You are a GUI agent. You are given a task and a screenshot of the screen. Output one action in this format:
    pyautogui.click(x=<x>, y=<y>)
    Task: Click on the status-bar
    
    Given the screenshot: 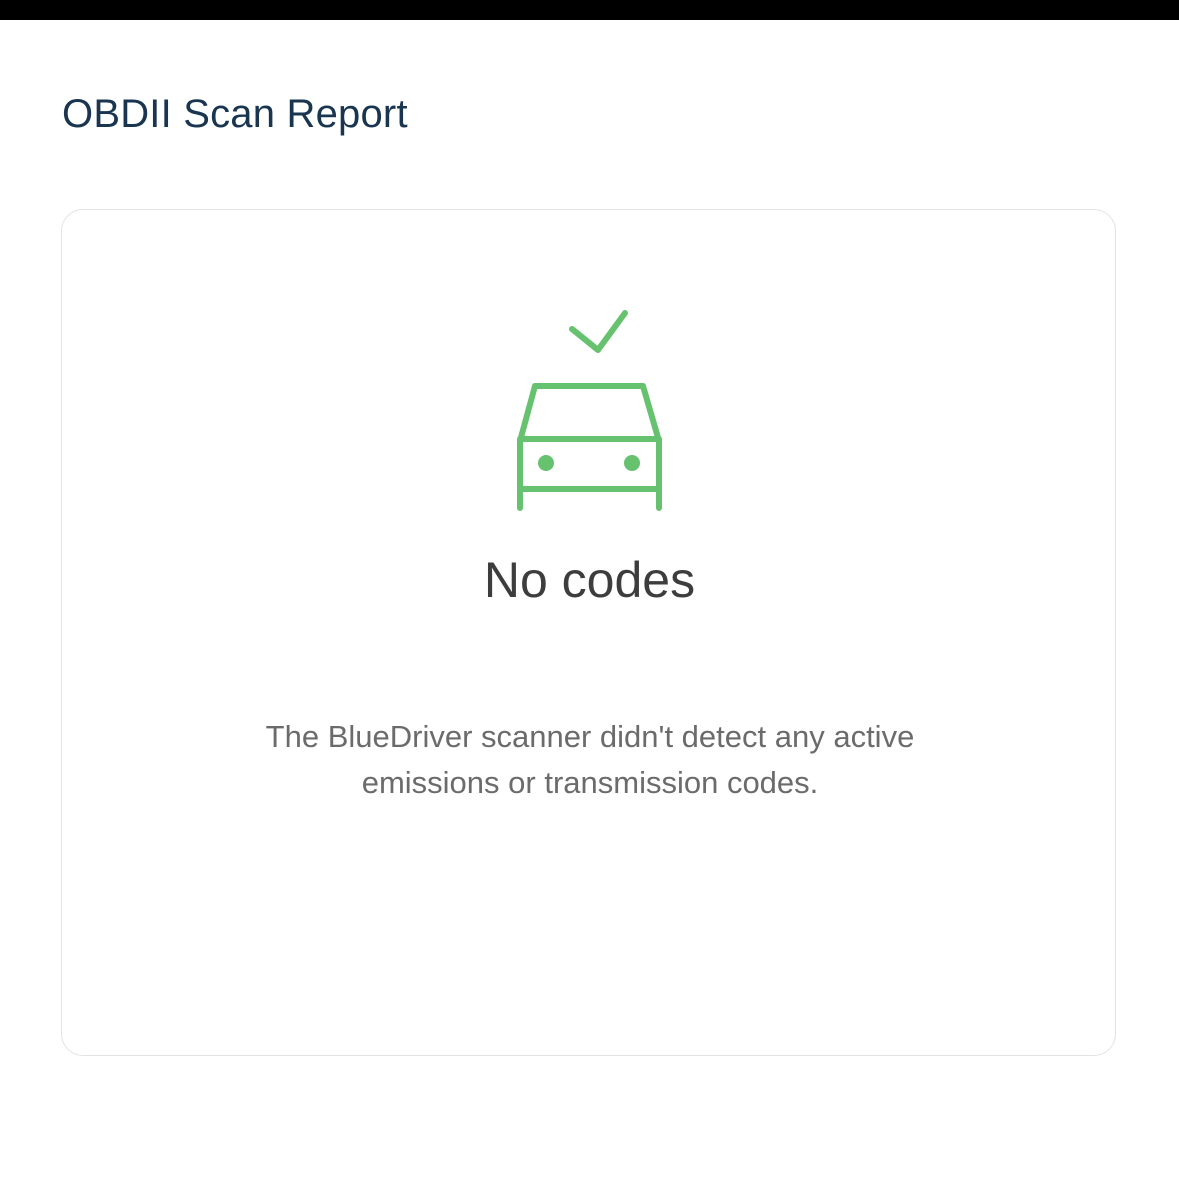 What is the action you would take?
    pyautogui.click(x=589, y=10)
    